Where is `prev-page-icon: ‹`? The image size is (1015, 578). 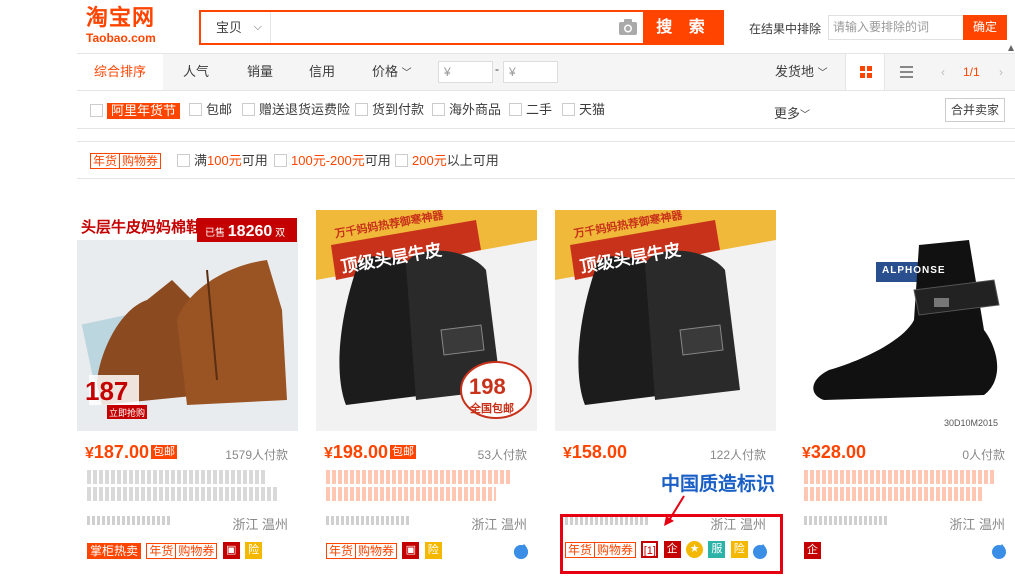 prev-page-icon: ‹ is located at coordinates (943, 72).